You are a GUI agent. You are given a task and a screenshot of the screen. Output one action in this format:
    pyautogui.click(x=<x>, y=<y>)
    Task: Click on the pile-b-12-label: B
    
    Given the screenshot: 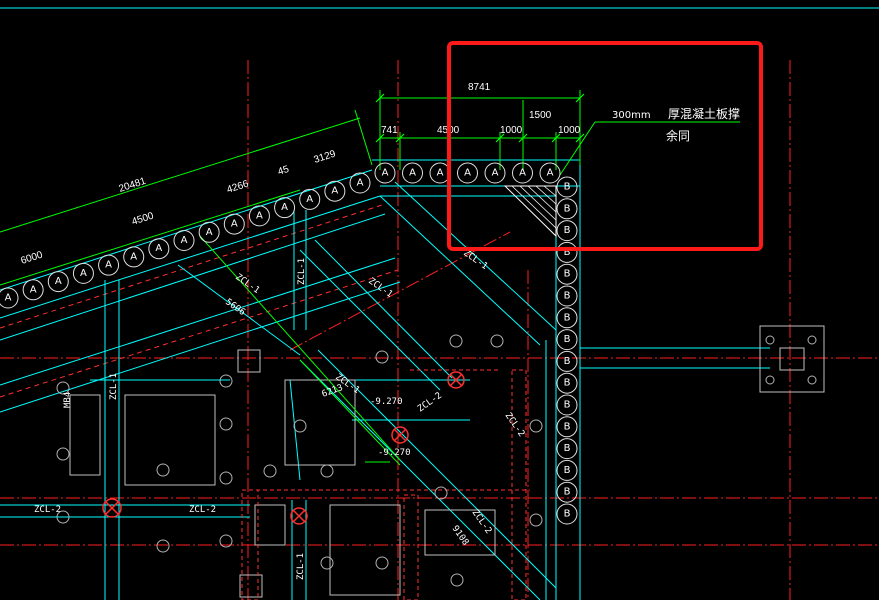 What is the action you would take?
    pyautogui.click(x=567, y=448)
    